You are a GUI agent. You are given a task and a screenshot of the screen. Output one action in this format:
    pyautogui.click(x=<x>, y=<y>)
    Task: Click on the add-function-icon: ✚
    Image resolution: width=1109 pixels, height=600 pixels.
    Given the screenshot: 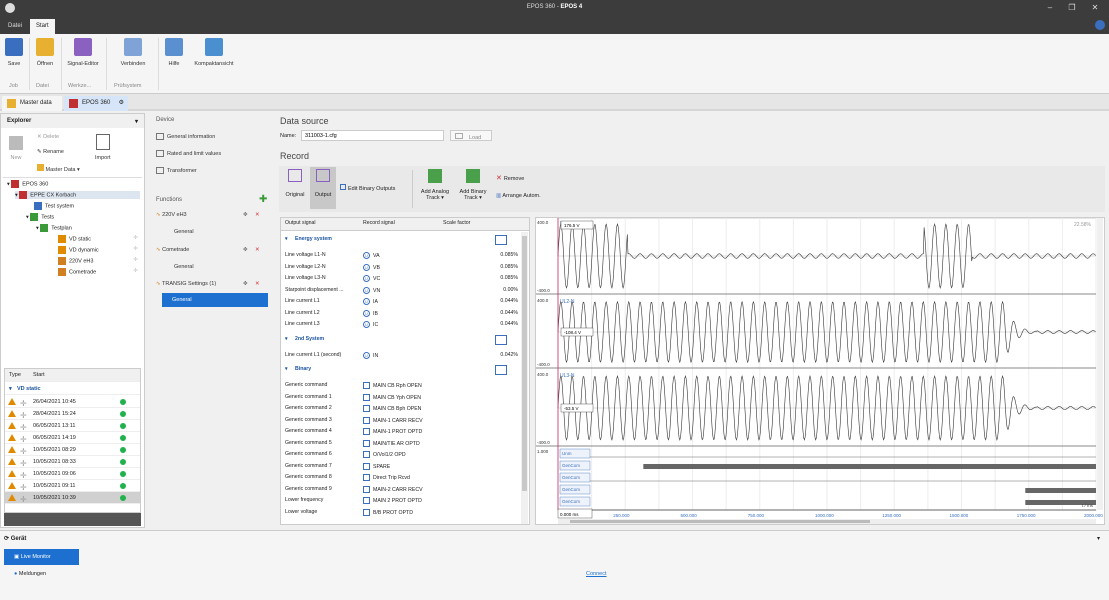 What is the action you would take?
    pyautogui.click(x=263, y=199)
    